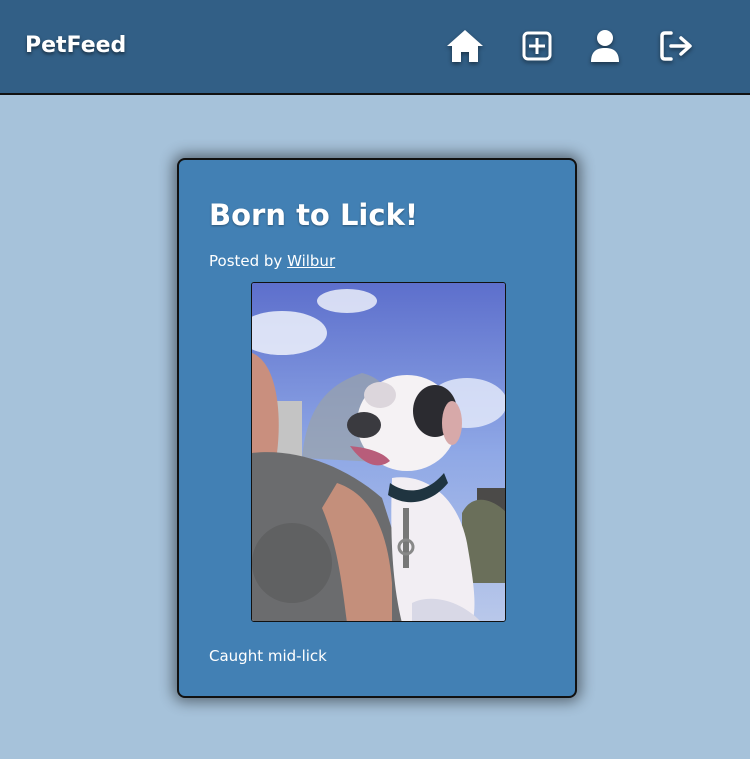  What do you see at coordinates (75, 45) in the screenshot?
I see `brand-logo: PetFeed` at bounding box center [75, 45].